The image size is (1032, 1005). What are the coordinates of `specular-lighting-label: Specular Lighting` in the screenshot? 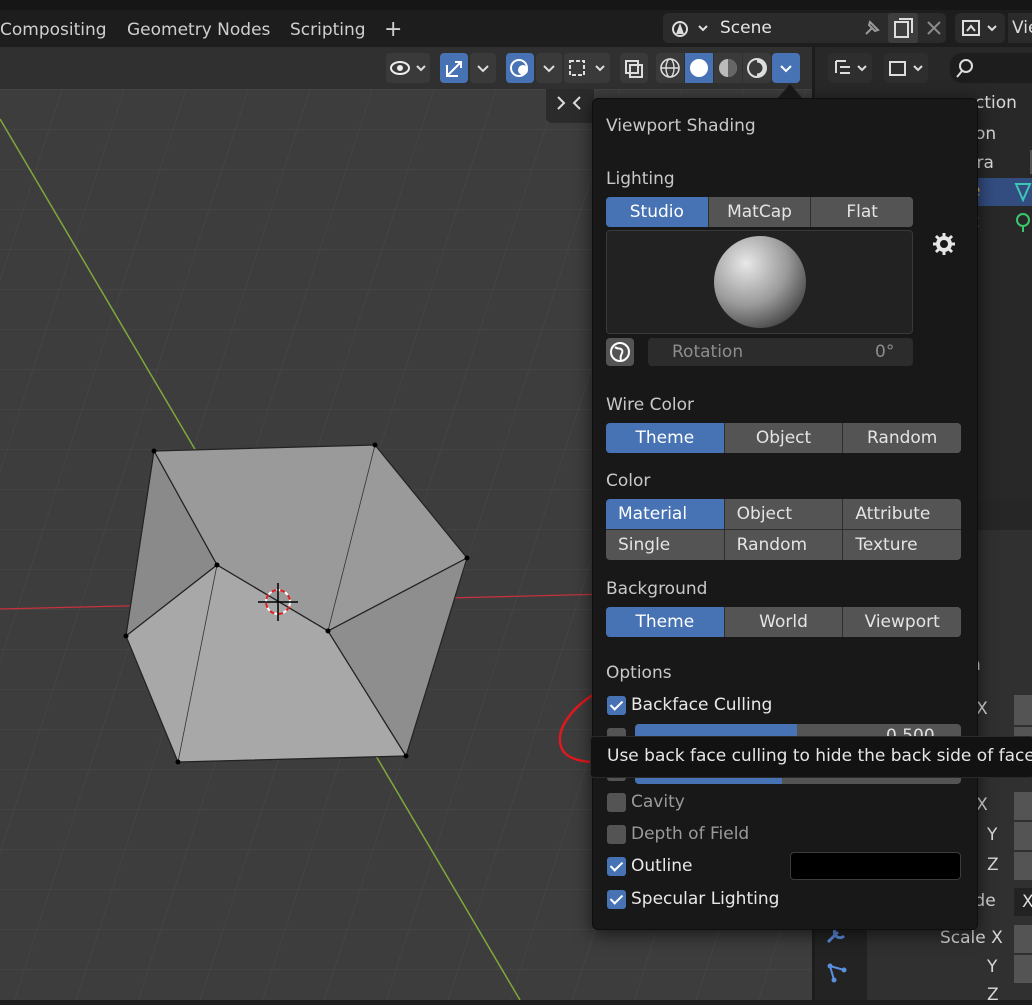 It's located at (705, 899).